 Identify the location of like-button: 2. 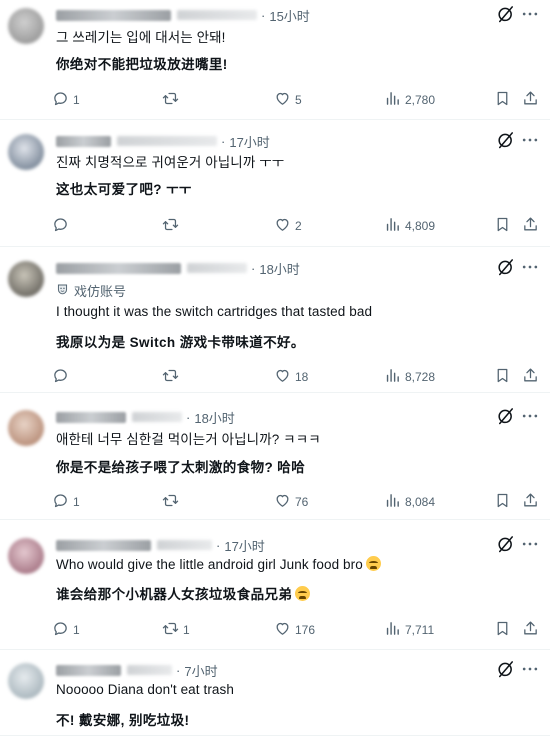
(288, 226).